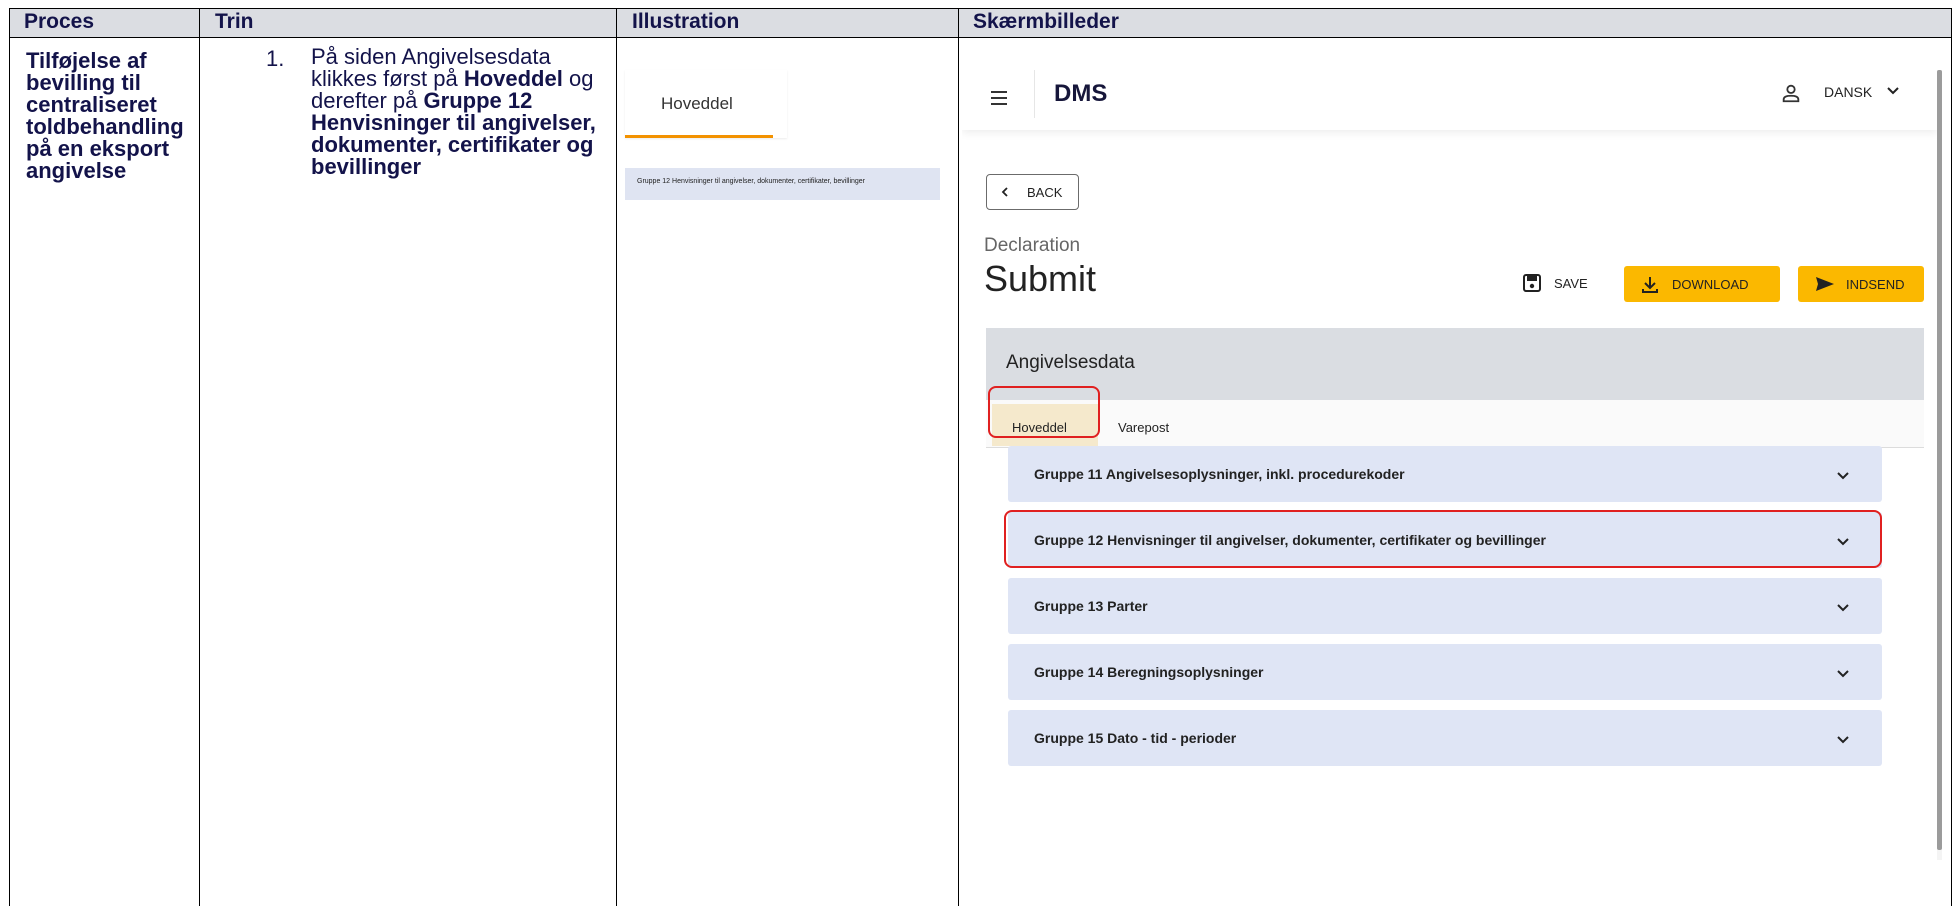  Describe the element at coordinates (1445, 606) in the screenshot. I see `accordion-gruppe-13: Gruppe 13 Parter` at that location.